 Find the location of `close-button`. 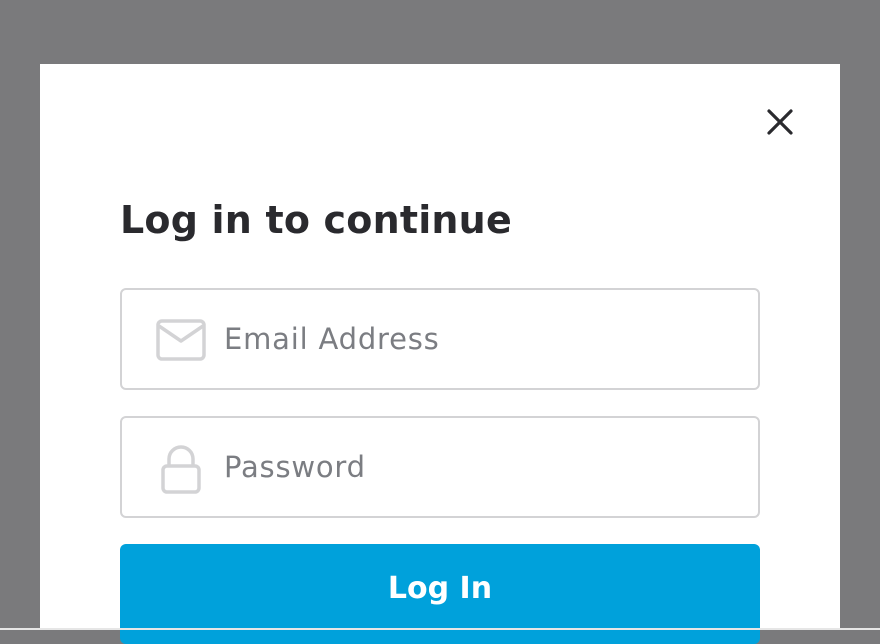

close-button is located at coordinates (780, 122).